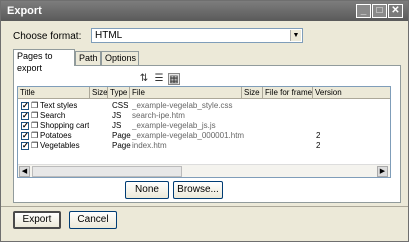 The width and height of the screenshot is (409, 242). Describe the element at coordinates (188, 135) in the screenshot. I see `row-file: _example-vegelab_000001.htm` at that location.